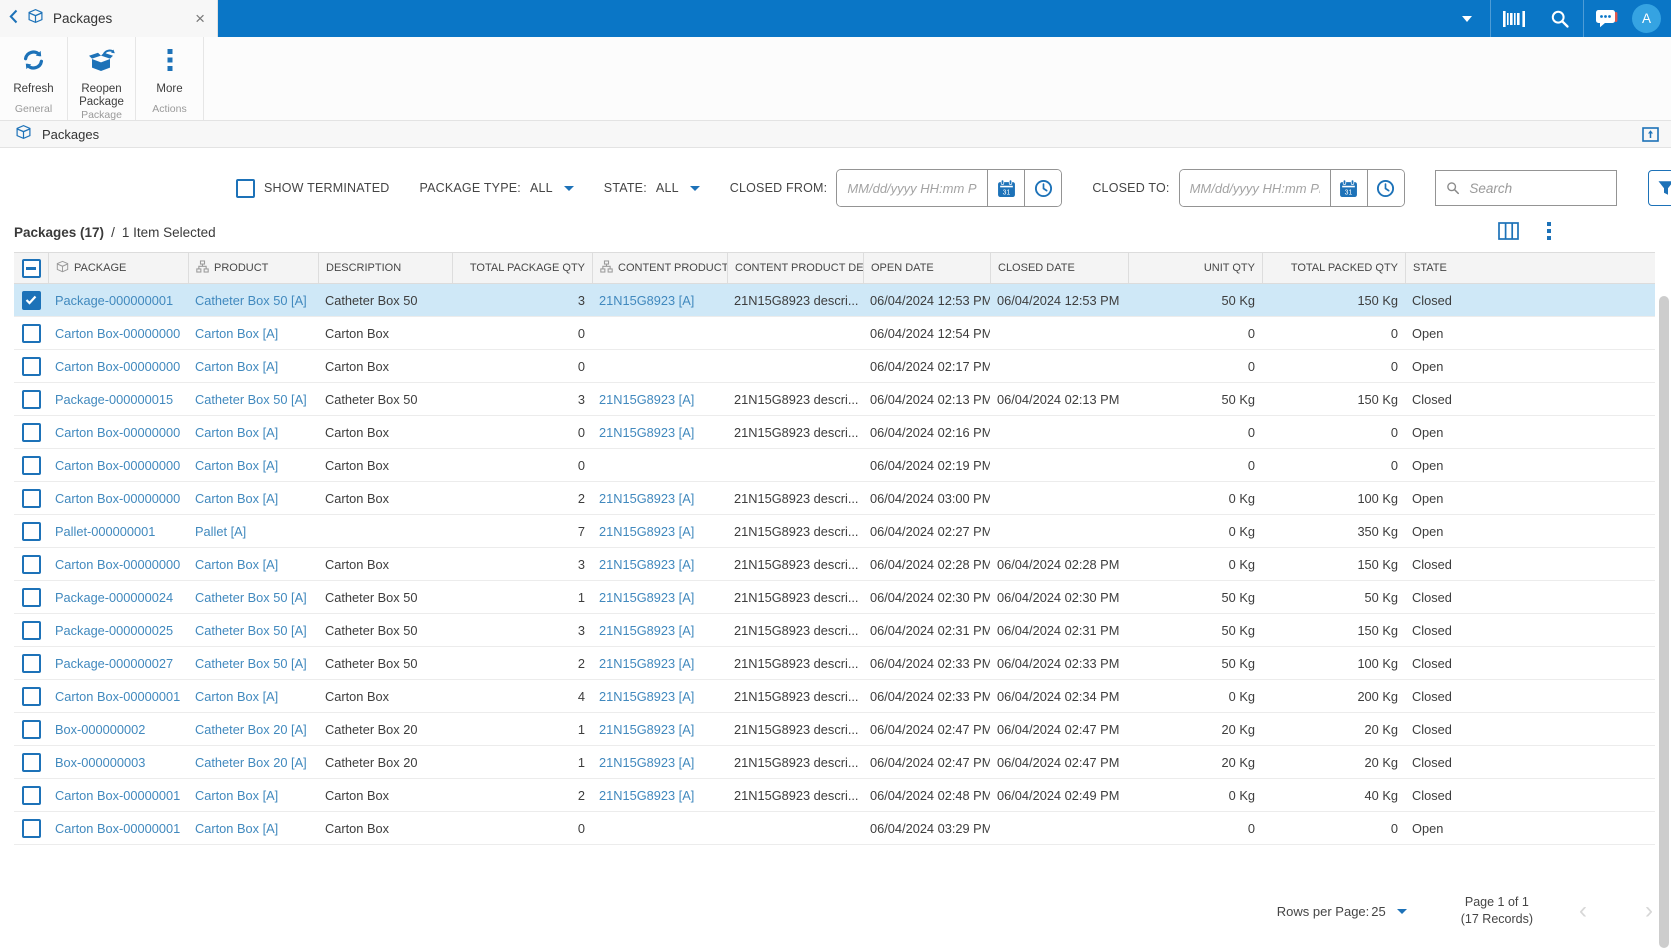  Describe the element at coordinates (31, 268) in the screenshot. I see `select-all-checkbox` at that location.